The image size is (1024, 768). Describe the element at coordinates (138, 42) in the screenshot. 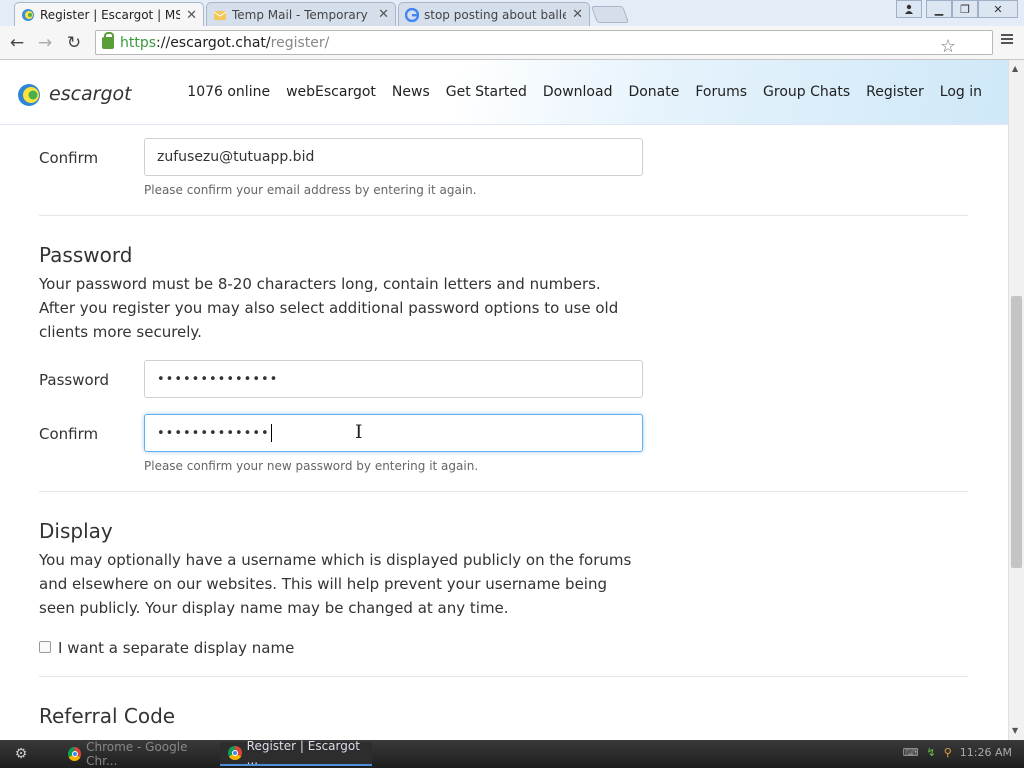

I see `url-scheme: https` at that location.